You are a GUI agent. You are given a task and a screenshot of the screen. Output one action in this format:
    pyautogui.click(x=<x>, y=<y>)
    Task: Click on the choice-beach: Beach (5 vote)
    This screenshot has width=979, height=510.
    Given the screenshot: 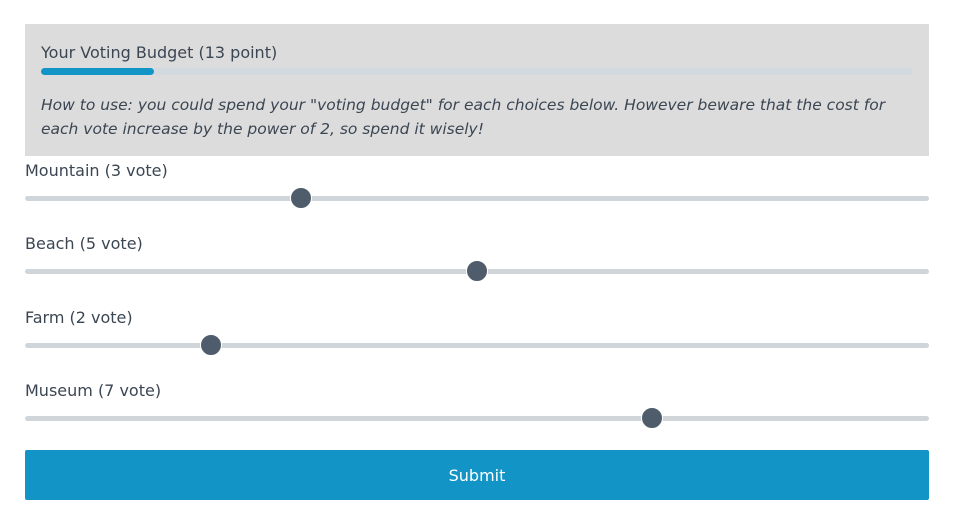 What is the action you would take?
    pyautogui.click(x=477, y=259)
    